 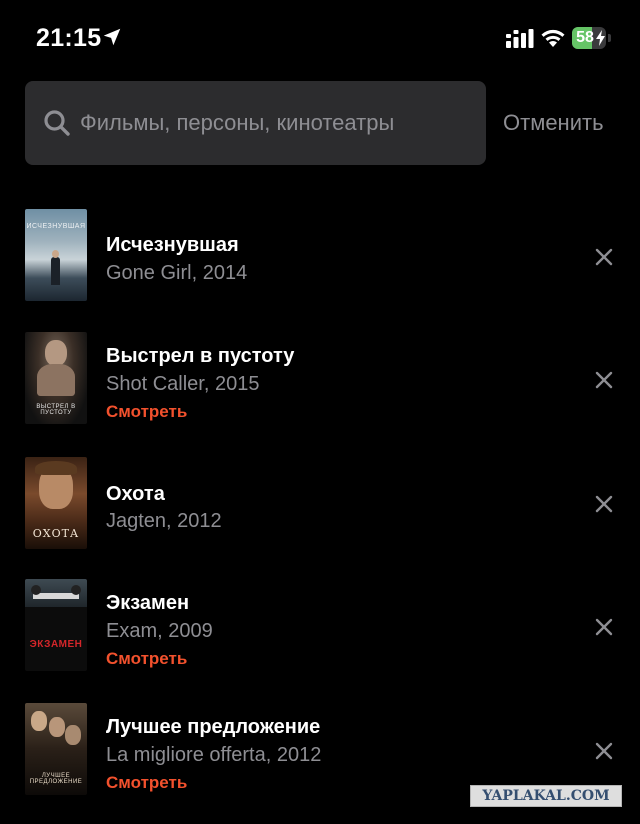 I want to click on movie-title: Выстрел в пустоту, so click(x=200, y=356).